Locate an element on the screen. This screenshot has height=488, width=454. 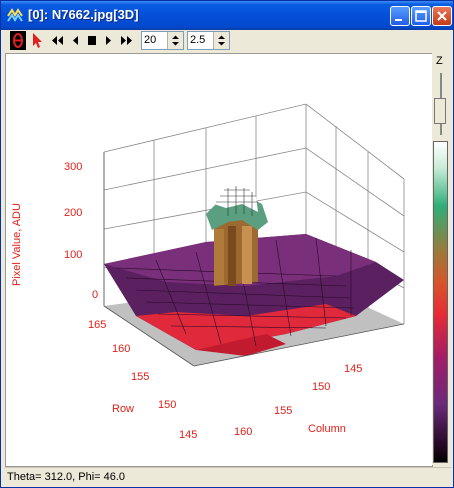
toolbar: 20 2.5 is located at coordinates (228, 41).